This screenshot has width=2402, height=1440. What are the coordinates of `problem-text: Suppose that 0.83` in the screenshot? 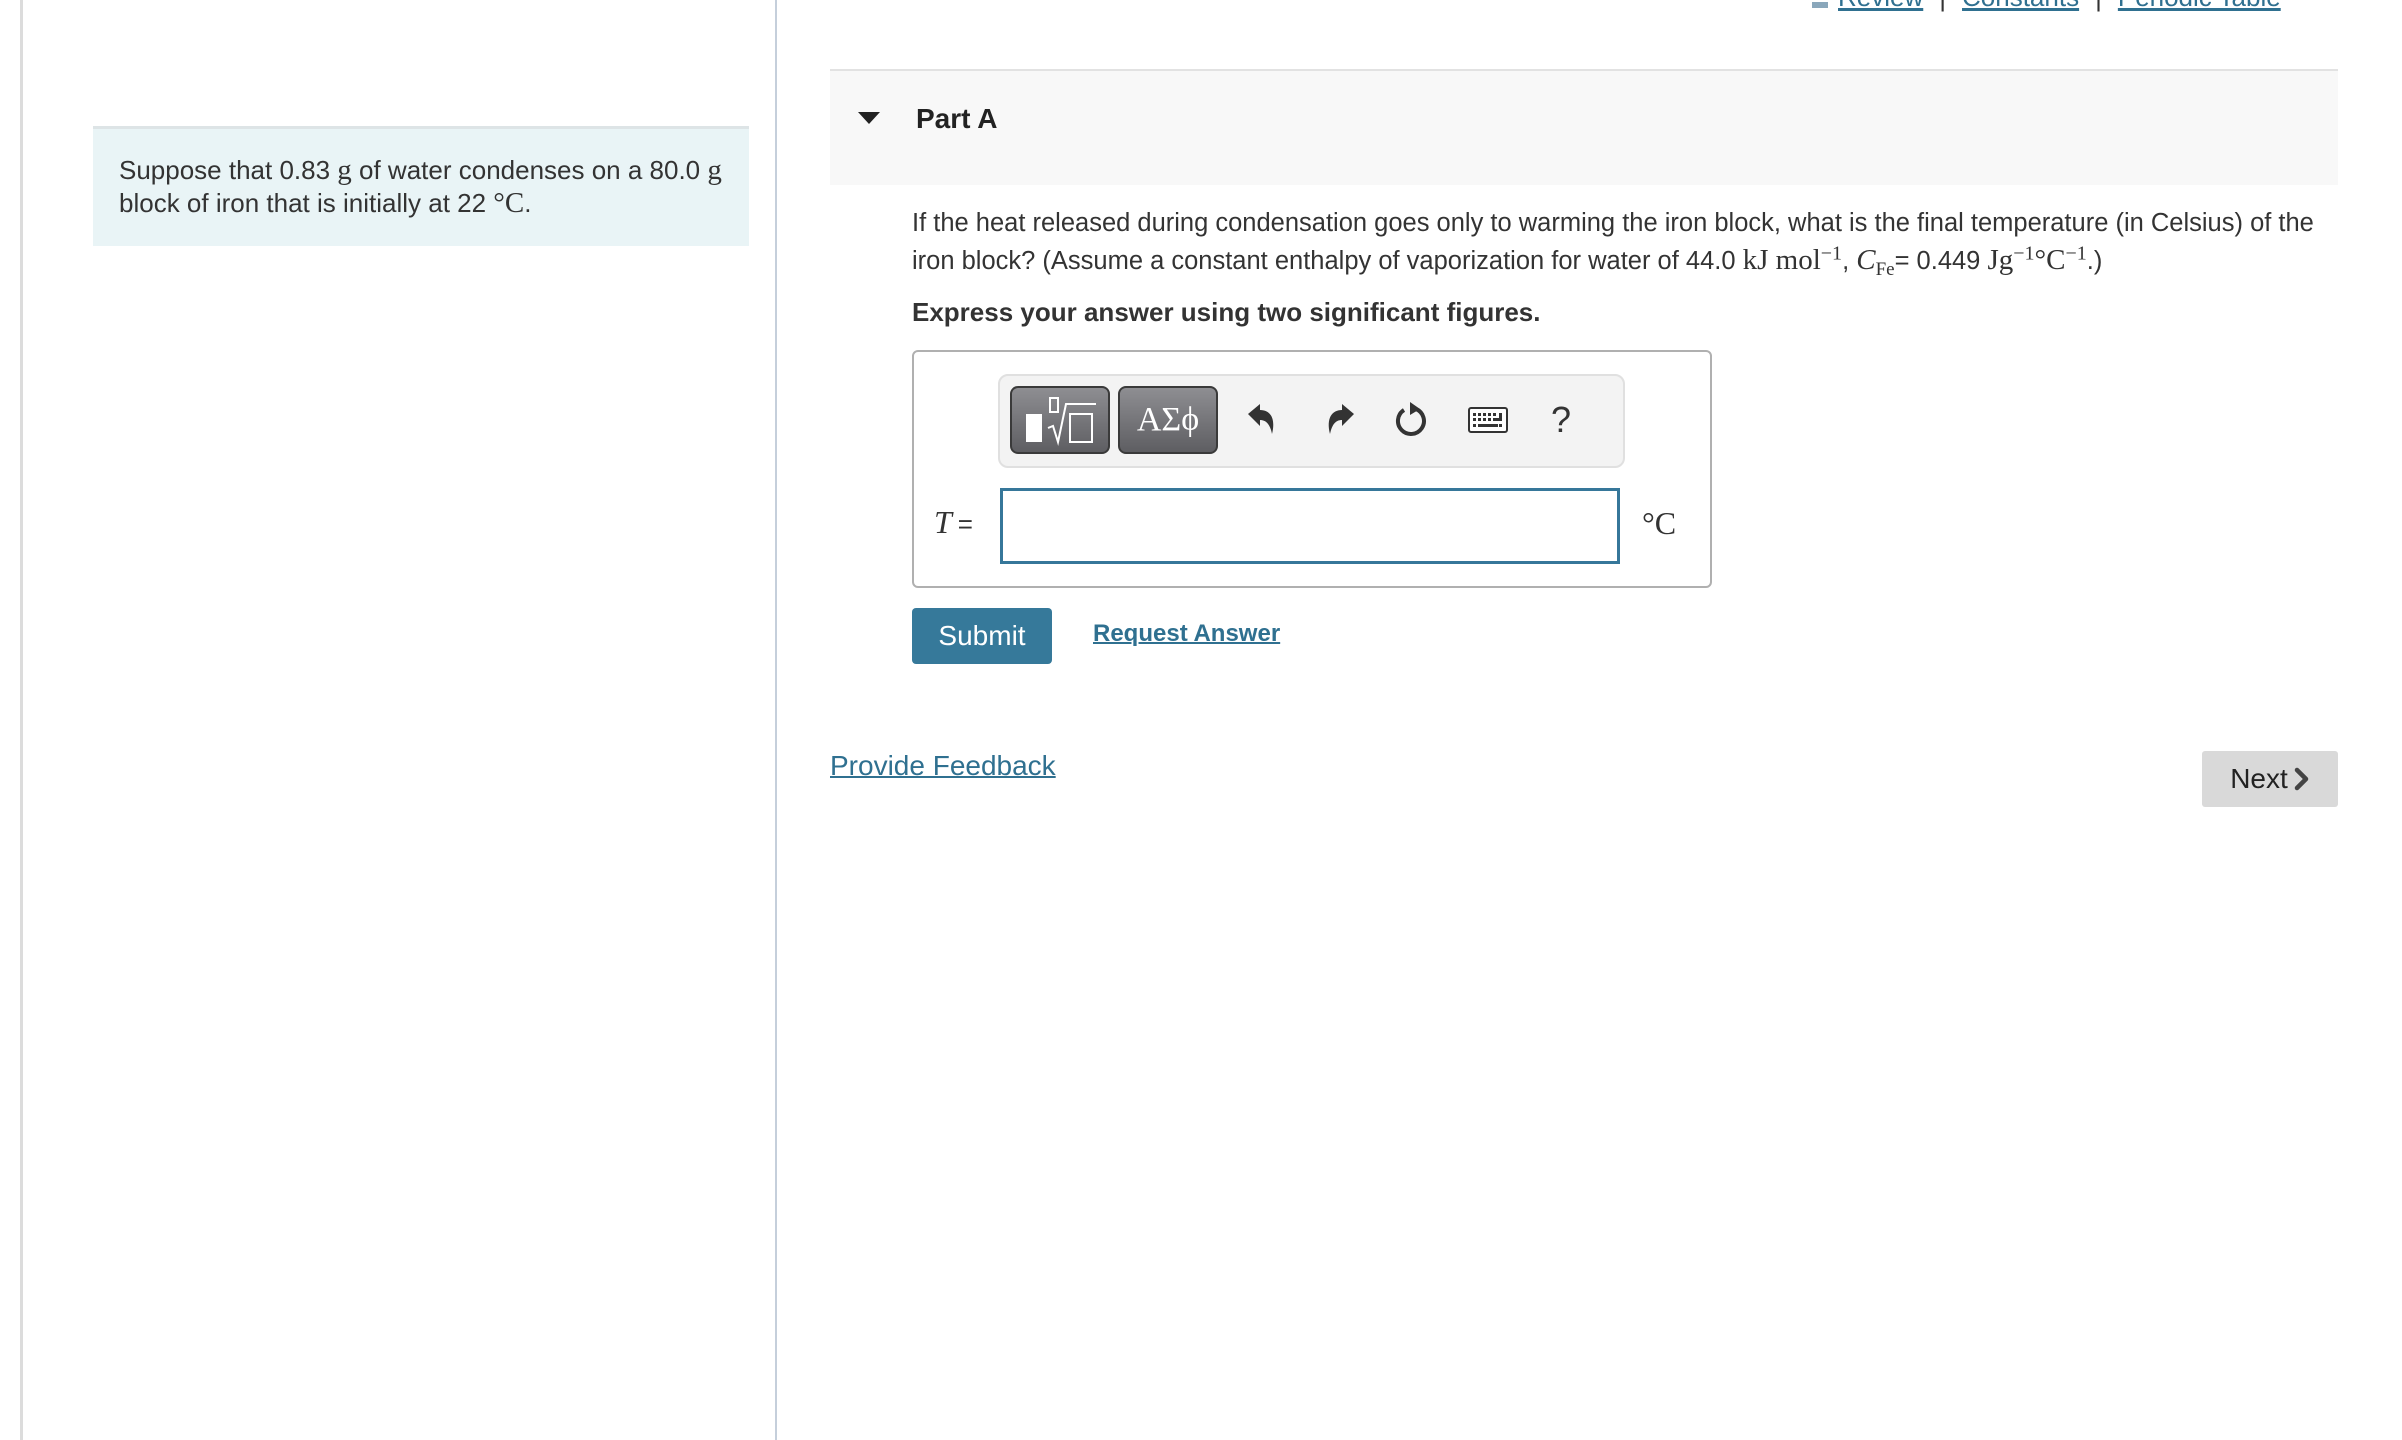 It's located at (228, 170).